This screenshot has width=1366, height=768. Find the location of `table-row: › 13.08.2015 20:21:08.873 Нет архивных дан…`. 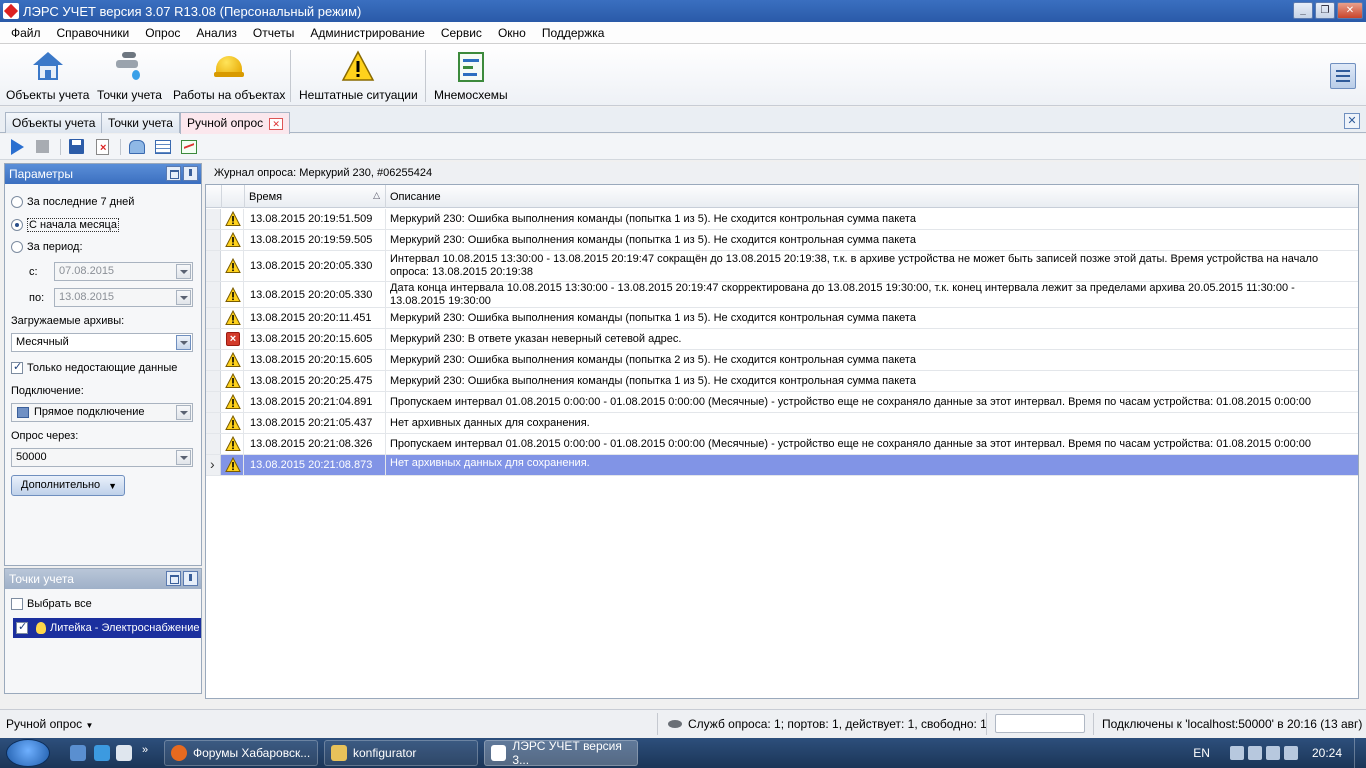

table-row: › 13.08.2015 20:21:08.873 Нет архивных дан… is located at coordinates (782, 465).